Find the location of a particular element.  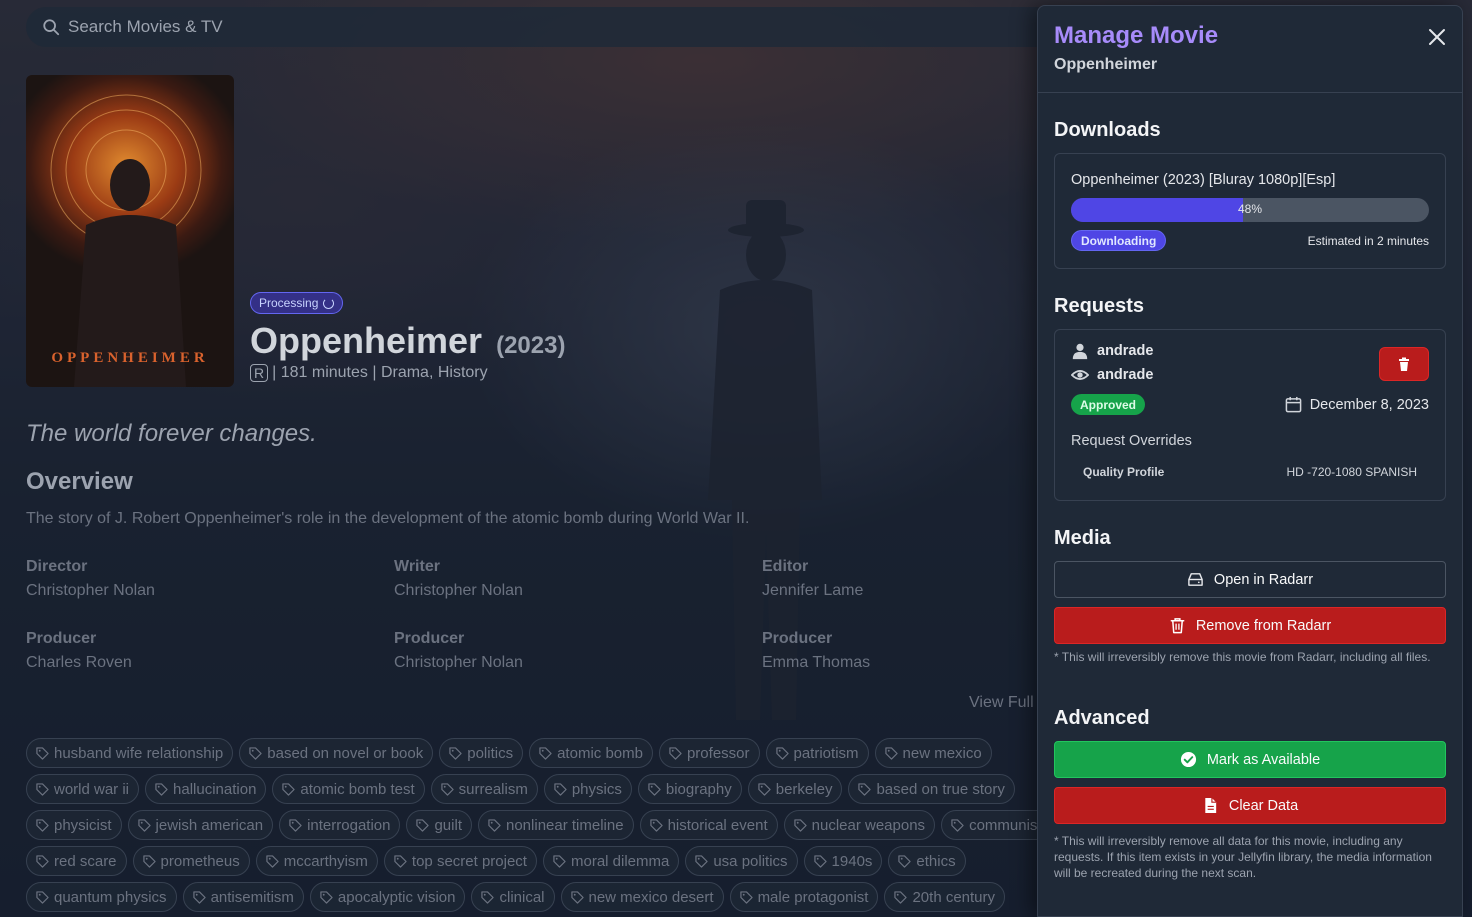

keyword-chip: hallucination is located at coordinates (206, 789).